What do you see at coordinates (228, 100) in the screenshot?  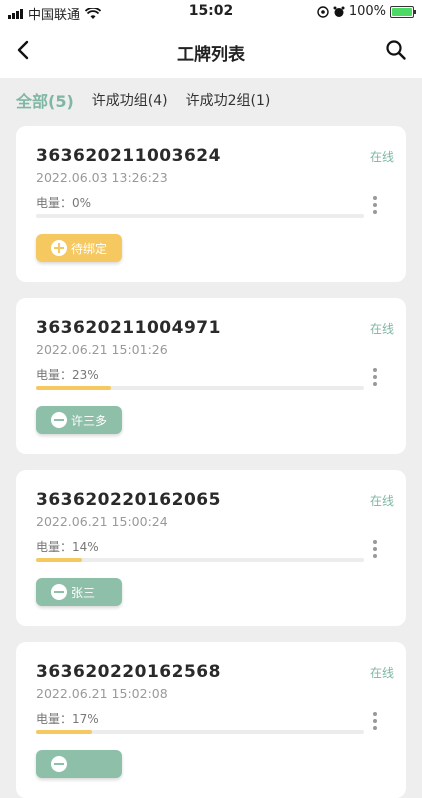 I see `tab-group-2: 许成功2组(1)` at bounding box center [228, 100].